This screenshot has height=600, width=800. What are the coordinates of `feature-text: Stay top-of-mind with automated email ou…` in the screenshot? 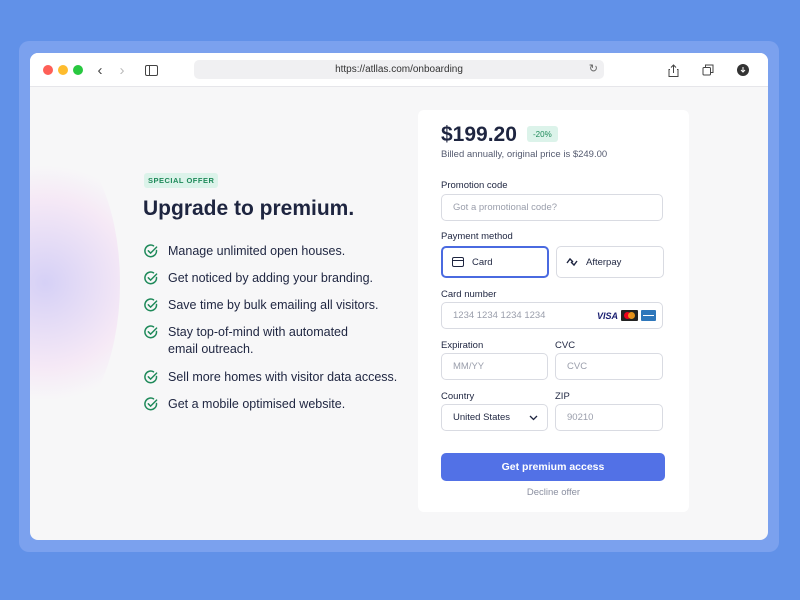 It's located at (258, 340).